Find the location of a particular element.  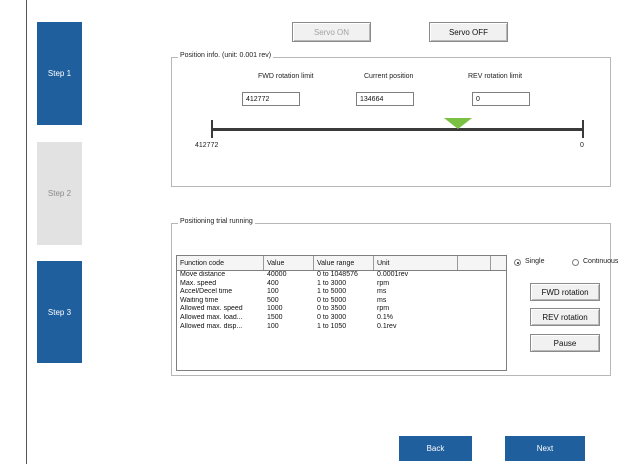

col-function-code: Function code is located at coordinates (220, 263).